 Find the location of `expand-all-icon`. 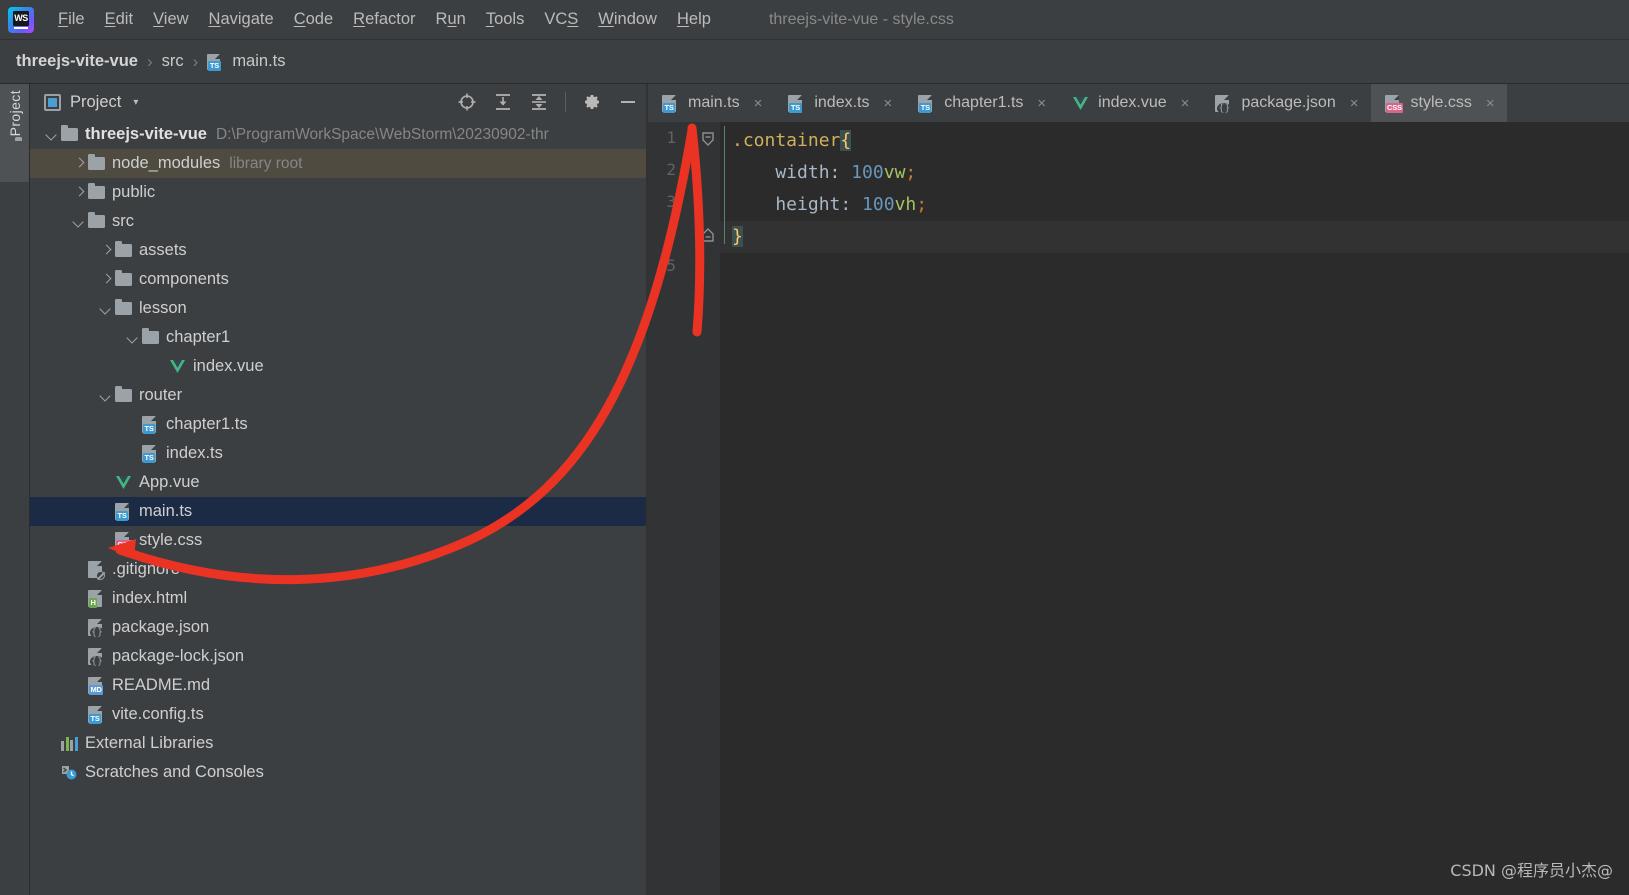

expand-all-icon is located at coordinates (503, 102).